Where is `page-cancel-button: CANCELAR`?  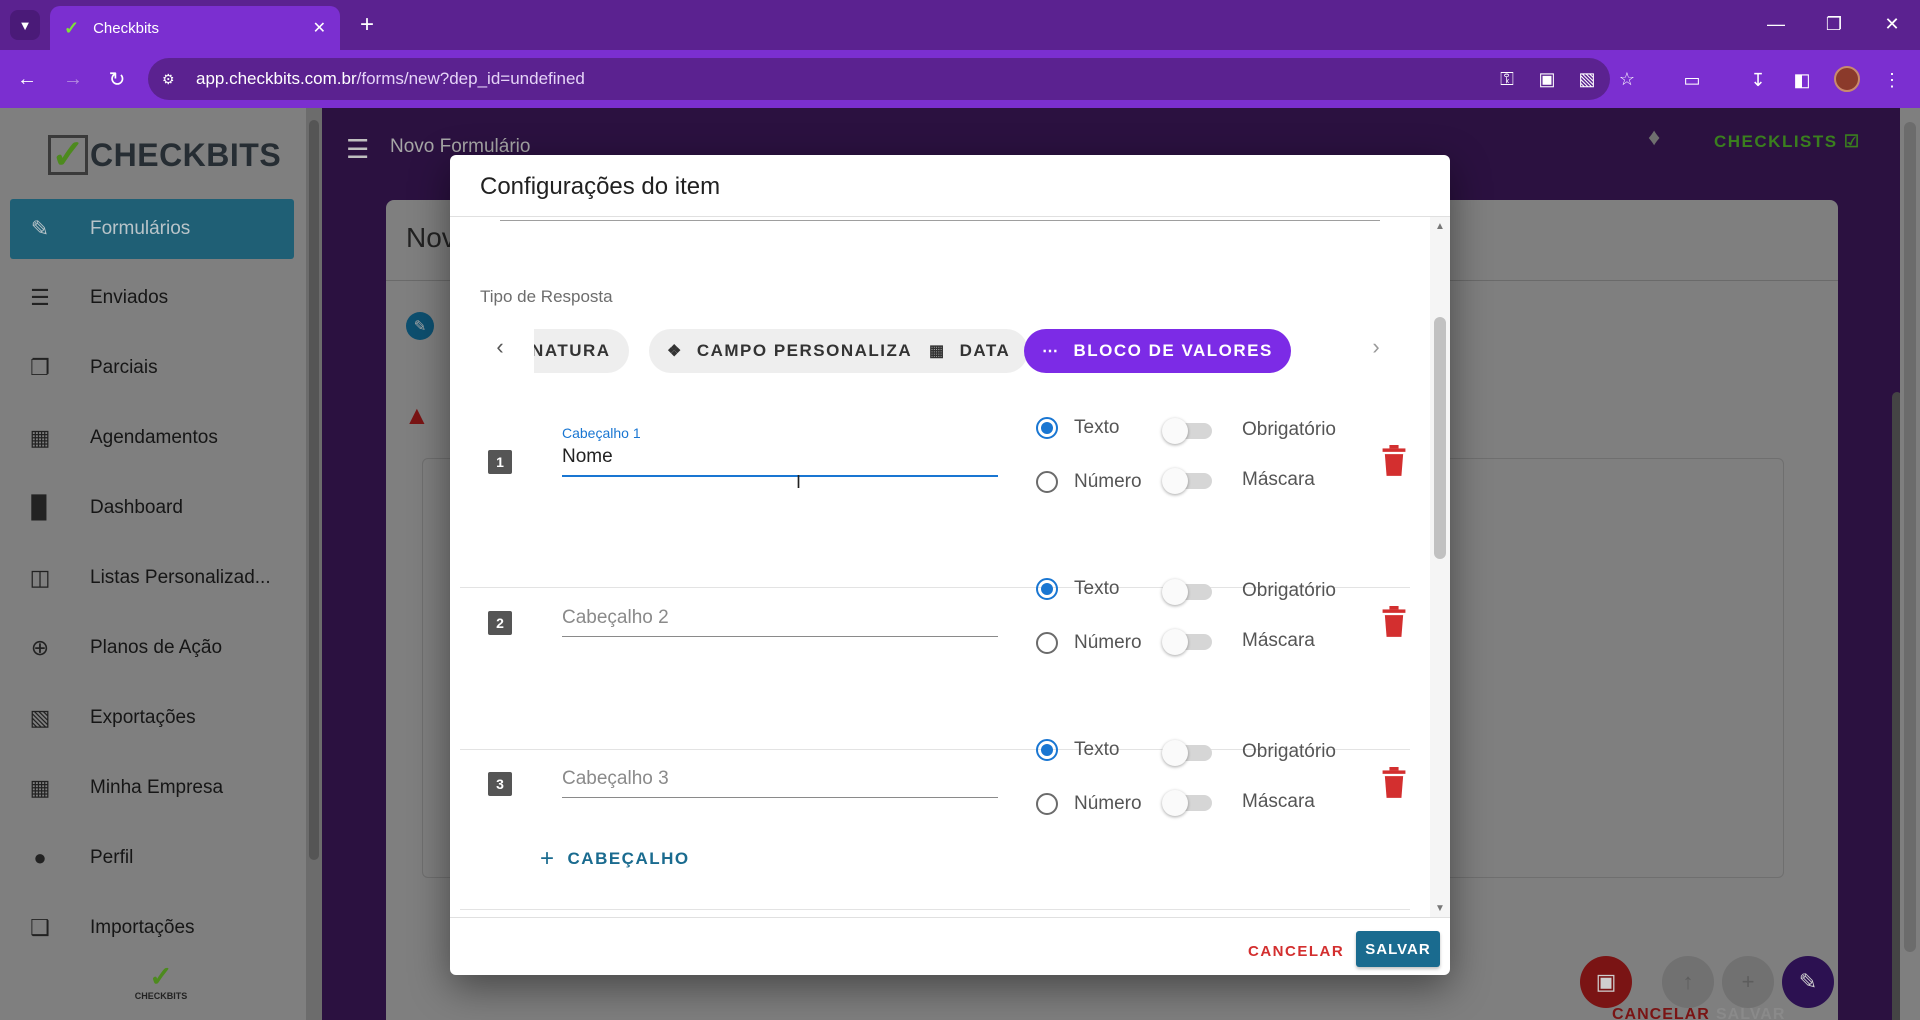 page-cancel-button: CANCELAR is located at coordinates (1661, 1013).